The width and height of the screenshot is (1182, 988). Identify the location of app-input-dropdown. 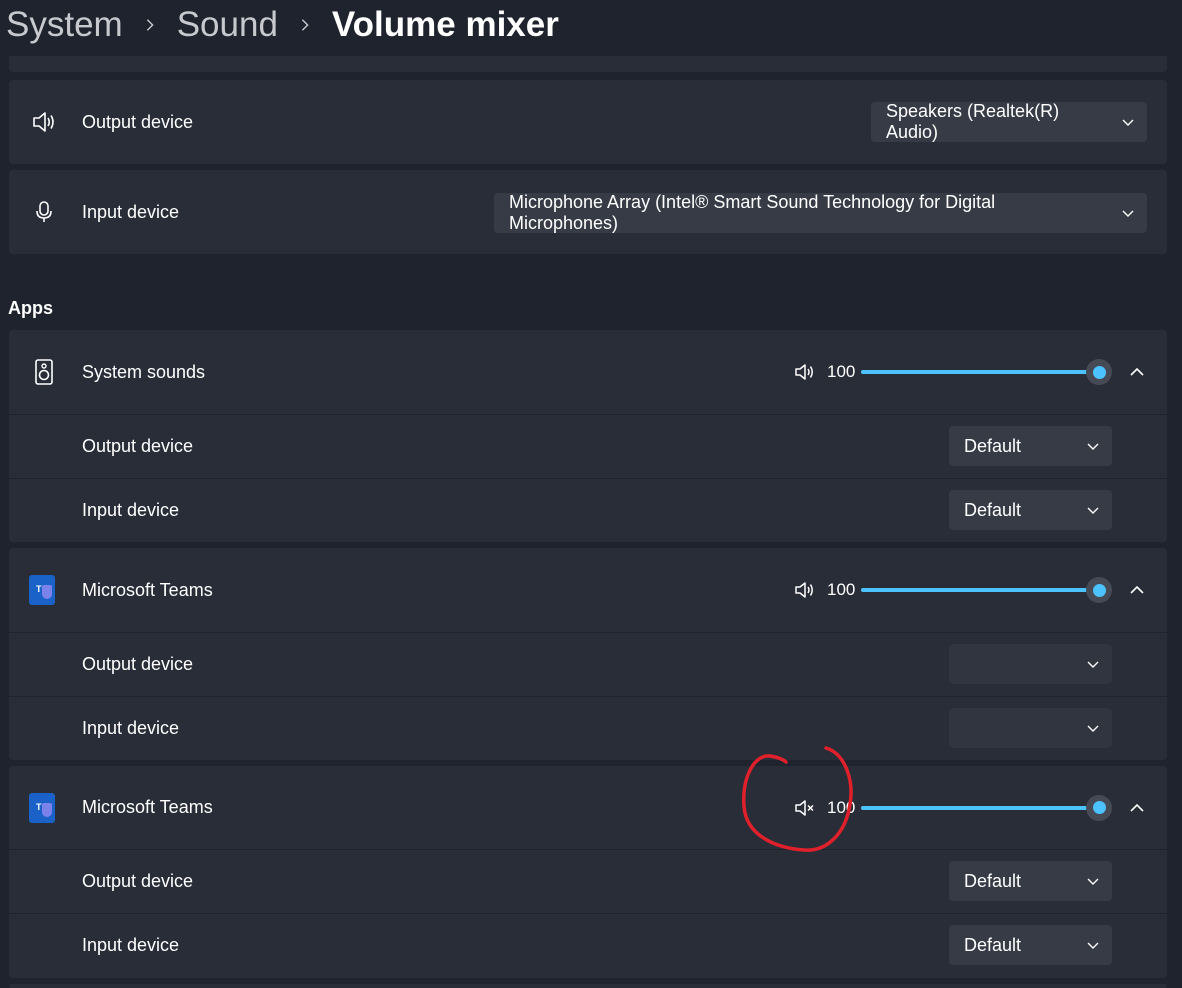
(1030, 728).